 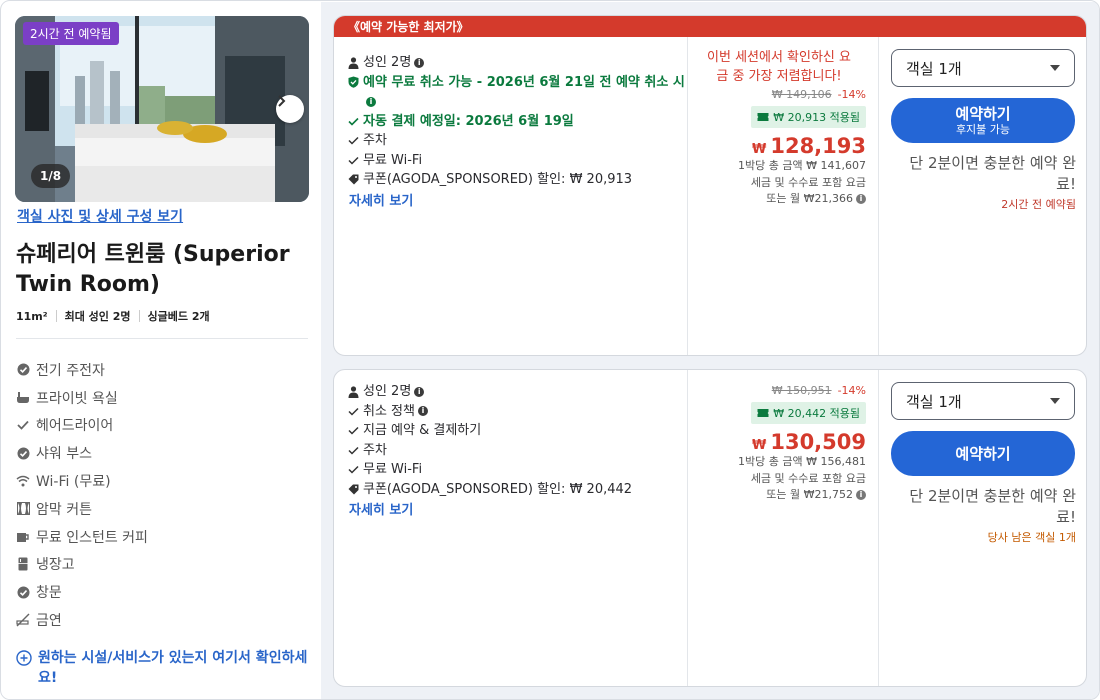 What do you see at coordinates (802, 461) in the screenshot?
I see `per-night-total: 1박당 총 금액 ₩ 156,481` at bounding box center [802, 461].